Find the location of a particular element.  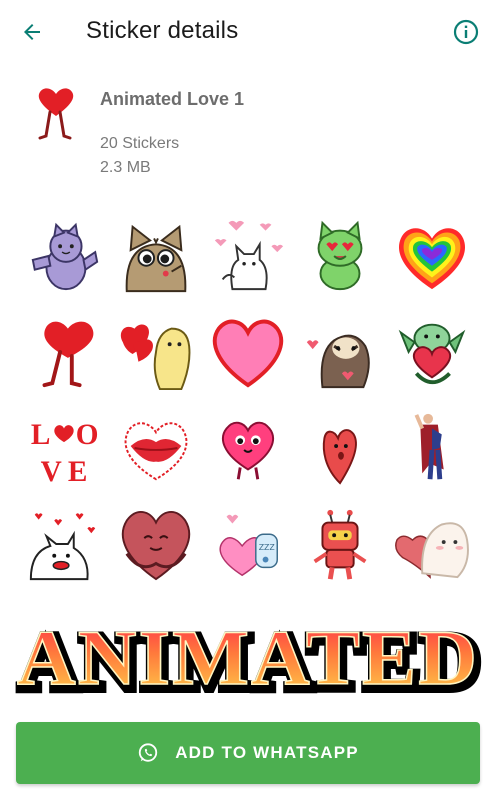

yellow-blob-icon is located at coordinates (155, 357).